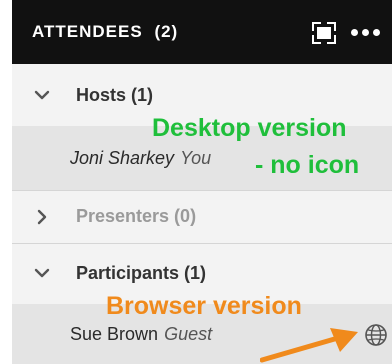 The image size is (392, 364). What do you see at coordinates (365, 33) in the screenshot?
I see `more-options-icon` at bounding box center [365, 33].